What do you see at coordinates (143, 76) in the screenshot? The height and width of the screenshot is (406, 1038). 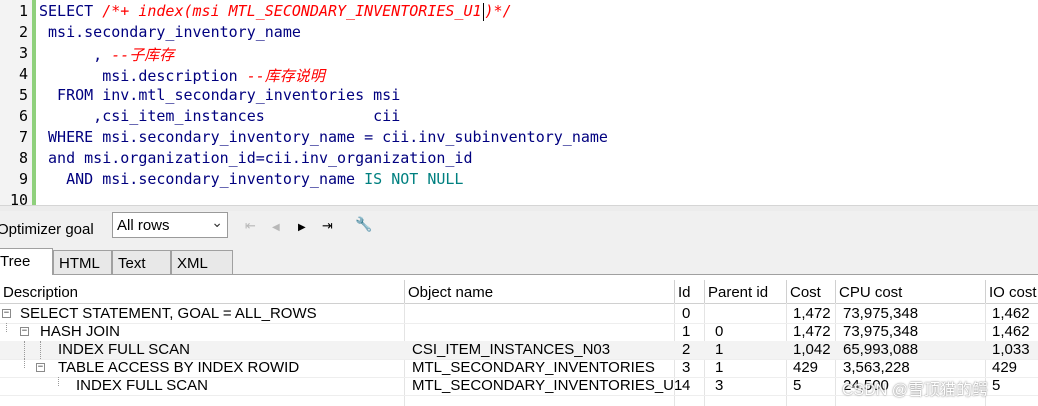 I see `sql-token: msi.description` at bounding box center [143, 76].